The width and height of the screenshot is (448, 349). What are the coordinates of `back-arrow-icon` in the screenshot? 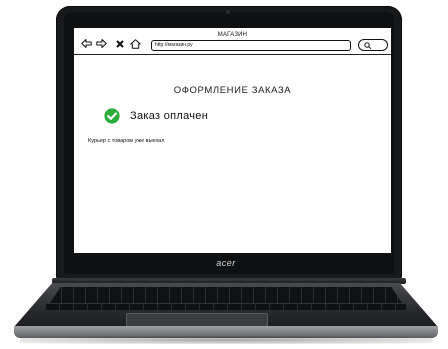 It's located at (86, 43).